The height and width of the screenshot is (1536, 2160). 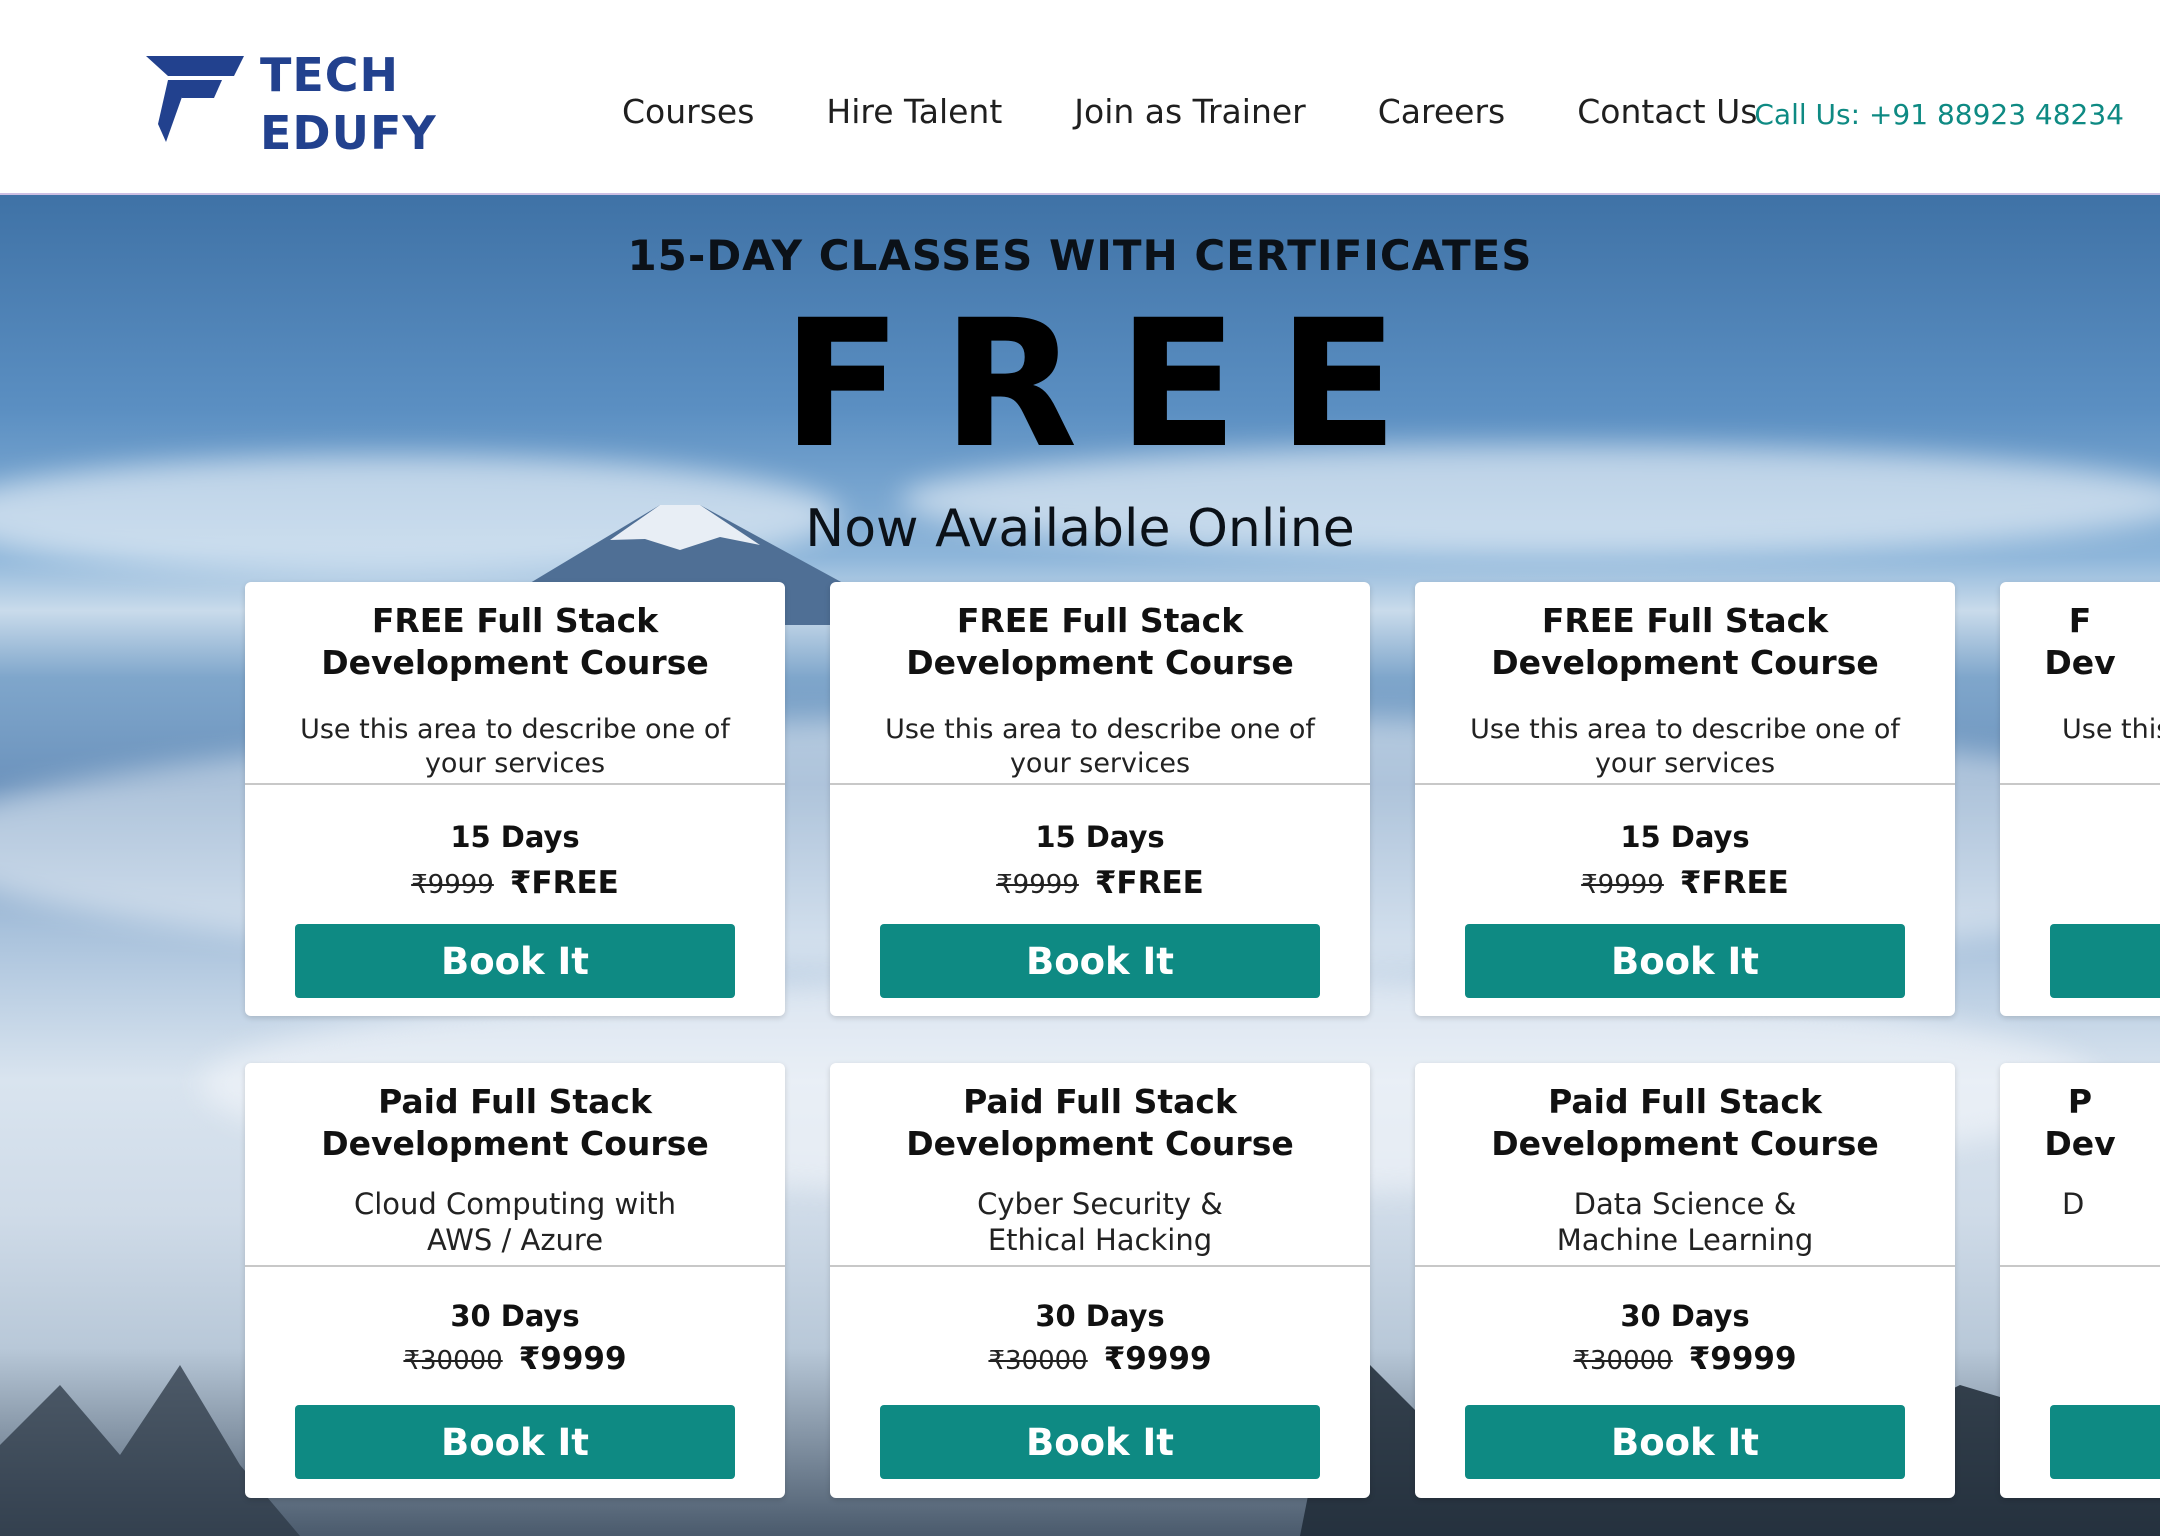 What do you see at coordinates (914, 111) in the screenshot?
I see `nav-hire-talent: Hire Talent` at bounding box center [914, 111].